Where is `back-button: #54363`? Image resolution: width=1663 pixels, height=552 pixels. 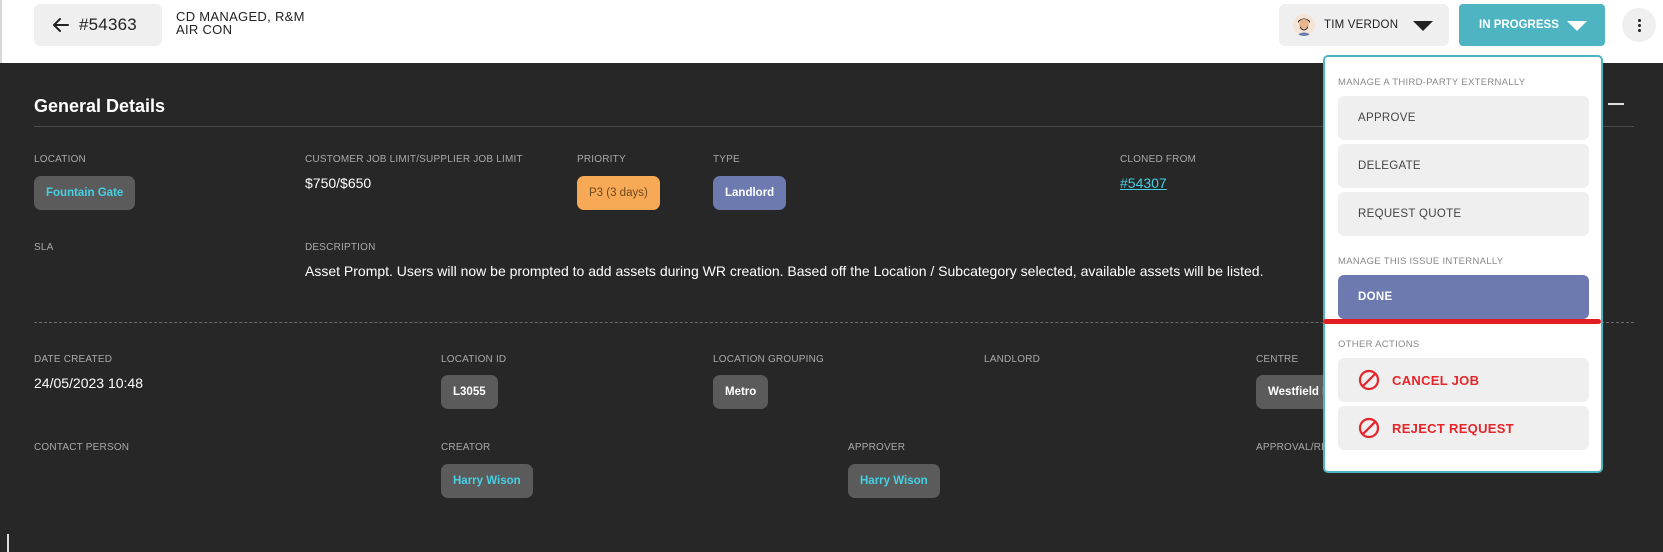 back-button: #54363 is located at coordinates (98, 25).